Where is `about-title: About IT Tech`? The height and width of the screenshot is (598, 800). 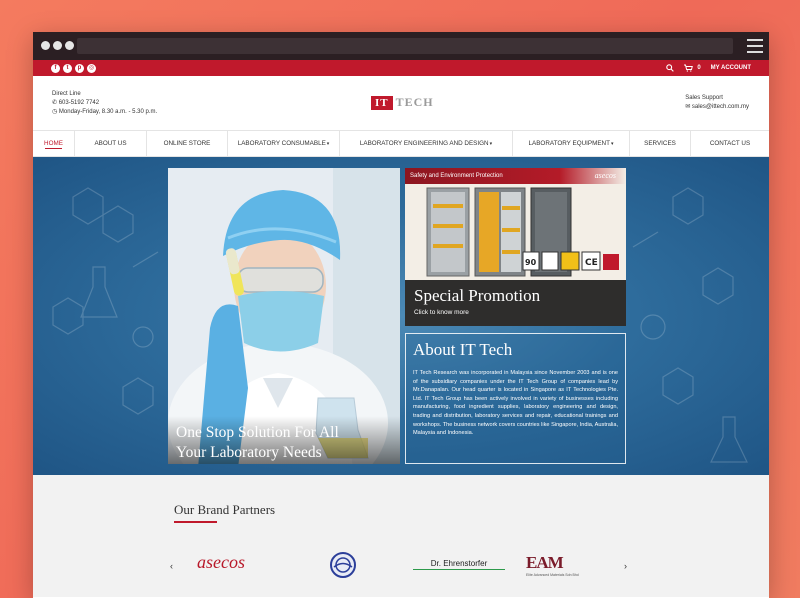 about-title: About IT Tech is located at coordinates (463, 349).